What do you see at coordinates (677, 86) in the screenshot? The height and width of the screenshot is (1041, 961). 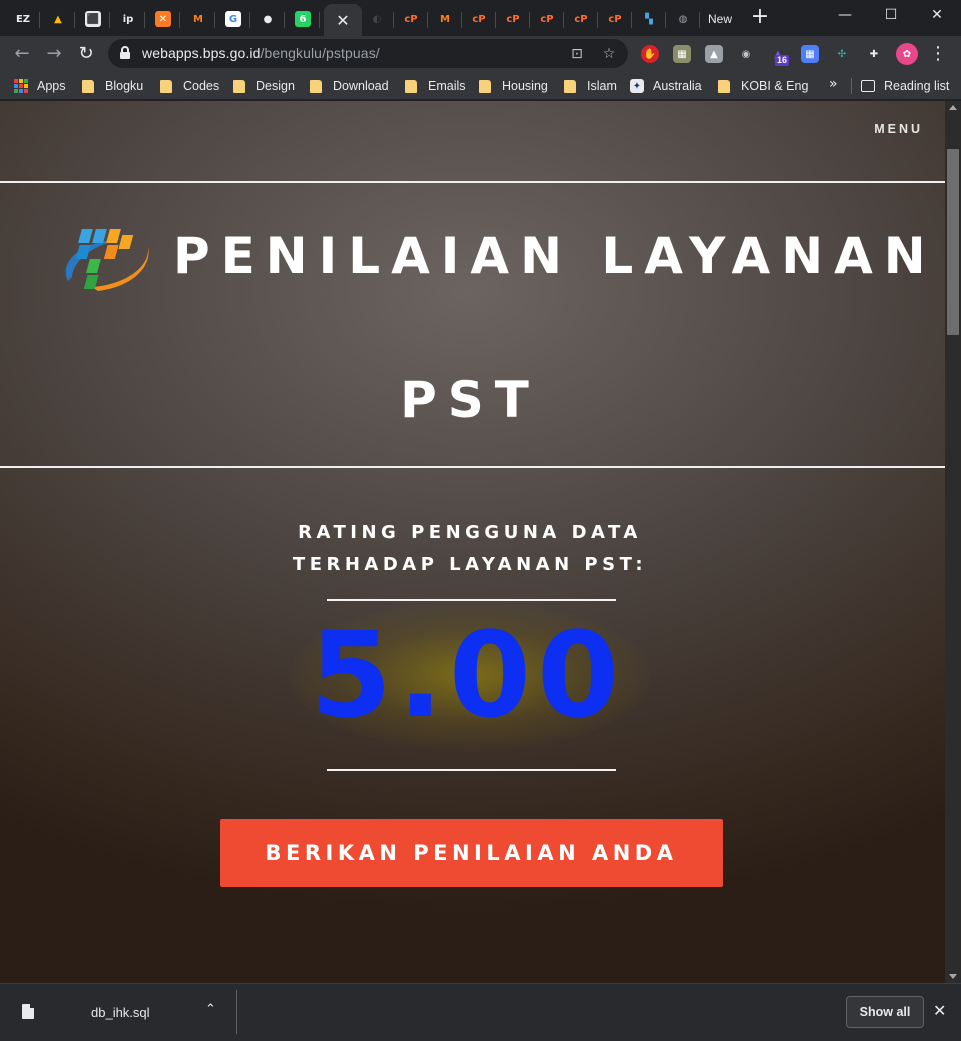 I see `bookmark-label: Australia` at bounding box center [677, 86].